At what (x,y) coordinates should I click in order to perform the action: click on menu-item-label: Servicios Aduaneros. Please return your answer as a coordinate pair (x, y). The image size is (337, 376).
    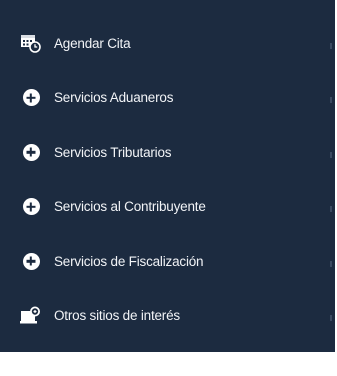
    Looking at the image, I should click on (114, 98).